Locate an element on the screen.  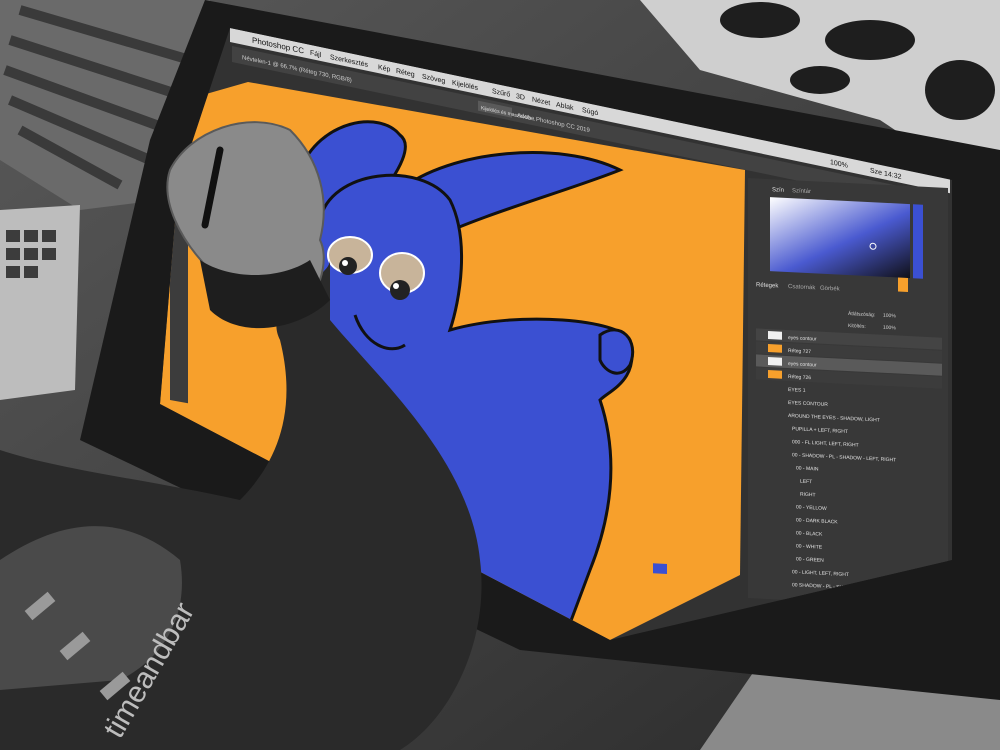
layers-tab: Rétegek is located at coordinates (767, 285).